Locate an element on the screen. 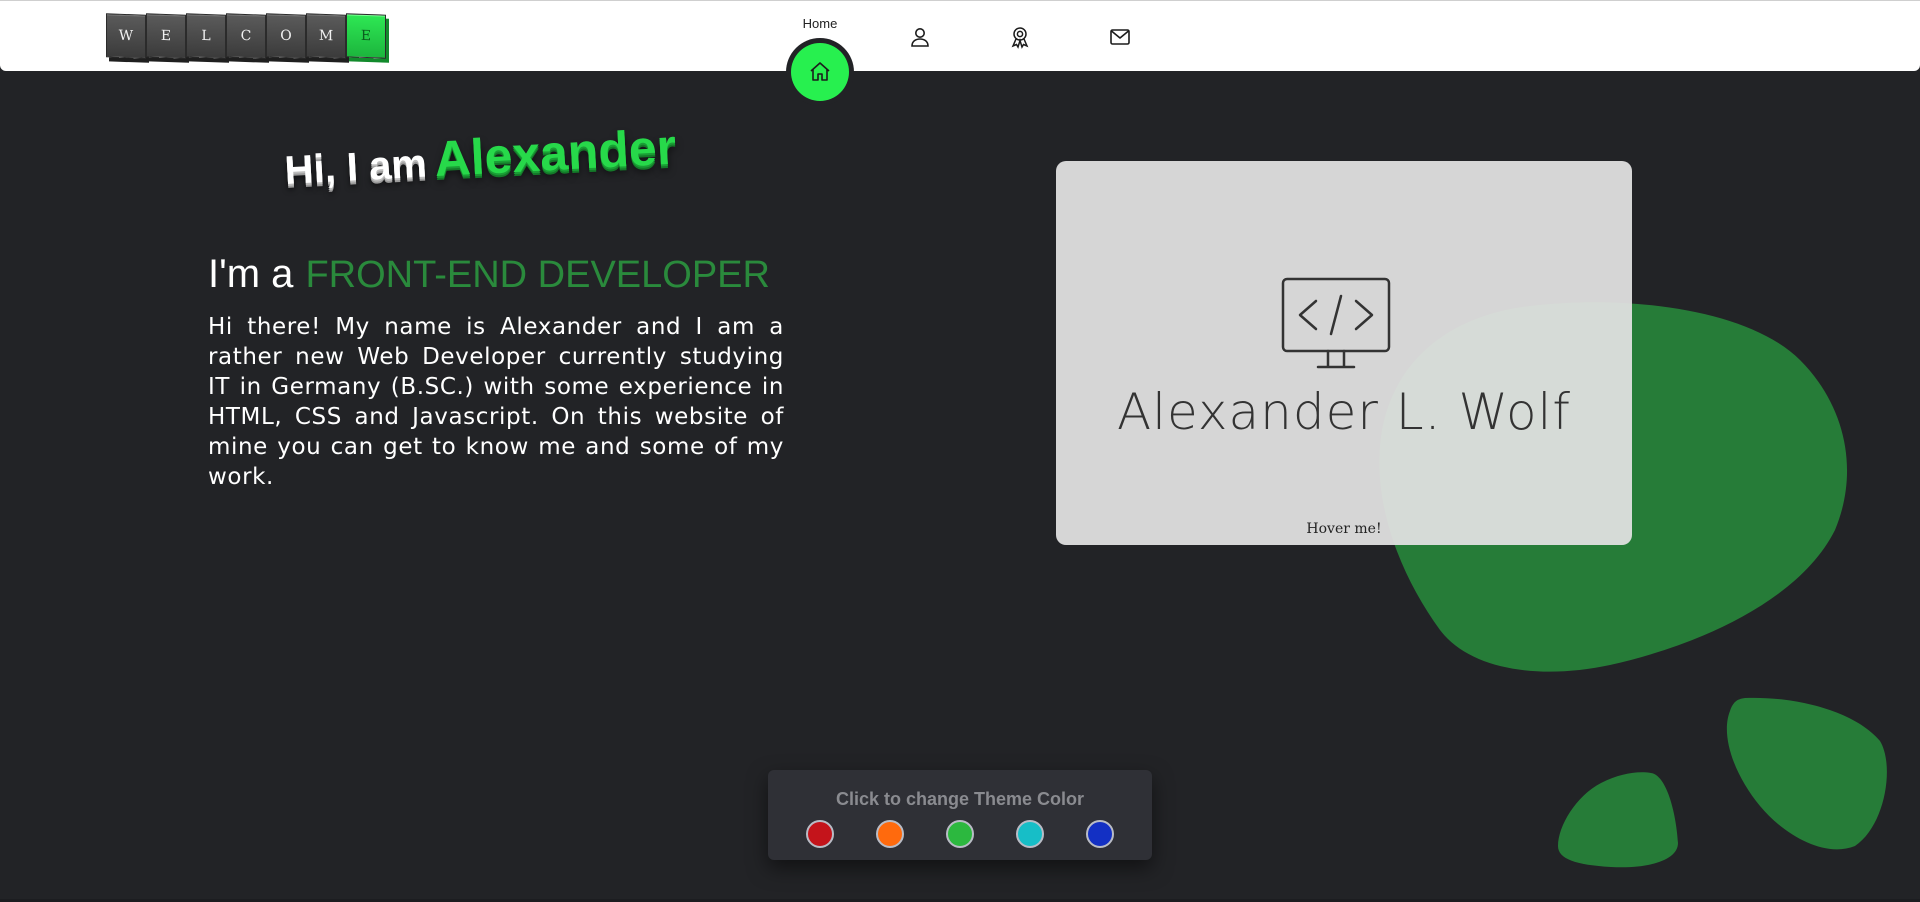 This screenshot has width=1920, height=902. mail-icon is located at coordinates (1120, 37).